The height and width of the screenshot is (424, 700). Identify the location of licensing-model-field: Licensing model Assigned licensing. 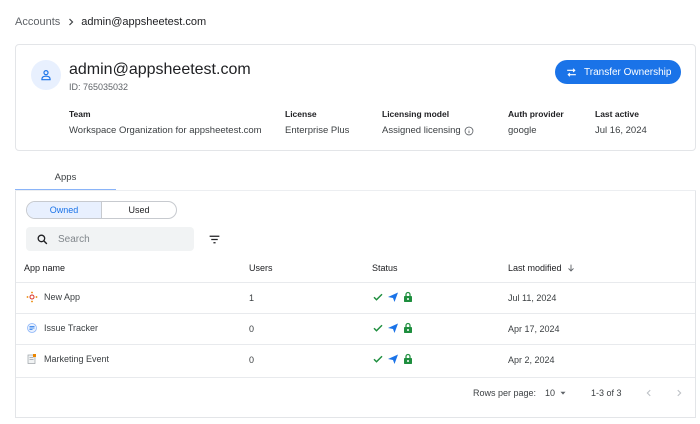
(428, 122).